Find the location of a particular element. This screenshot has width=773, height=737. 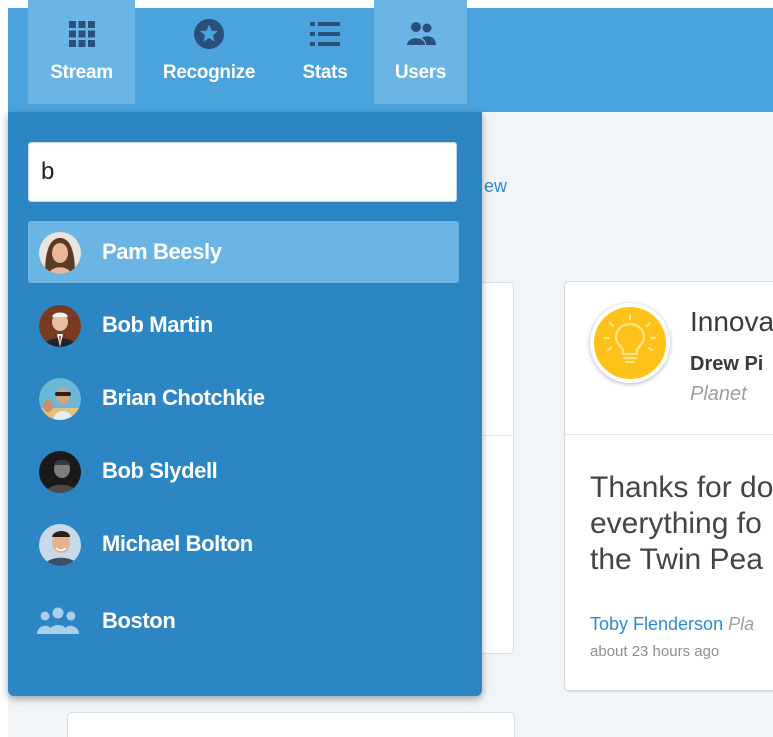

nav-stream-label: Stream is located at coordinates (81, 72).